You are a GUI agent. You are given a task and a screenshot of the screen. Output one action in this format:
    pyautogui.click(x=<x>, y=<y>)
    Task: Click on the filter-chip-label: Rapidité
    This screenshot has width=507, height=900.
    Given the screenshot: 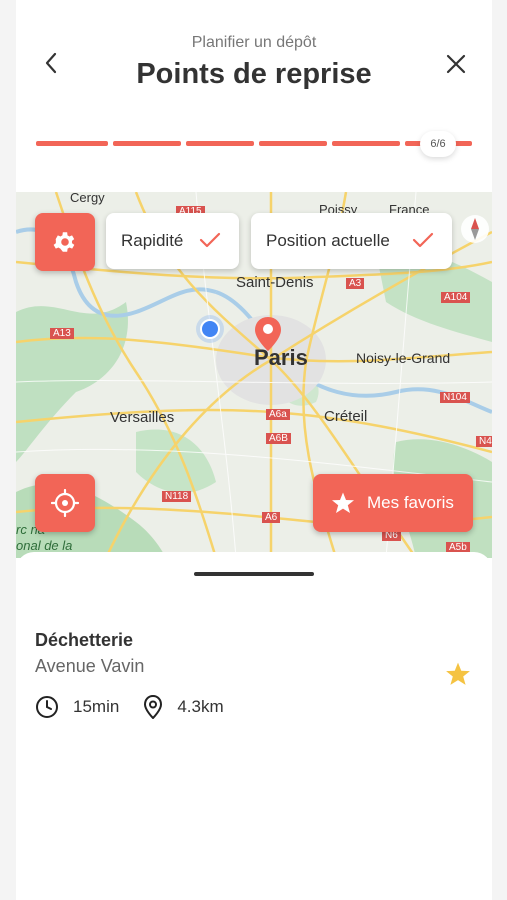 What is the action you would take?
    pyautogui.click(x=152, y=240)
    